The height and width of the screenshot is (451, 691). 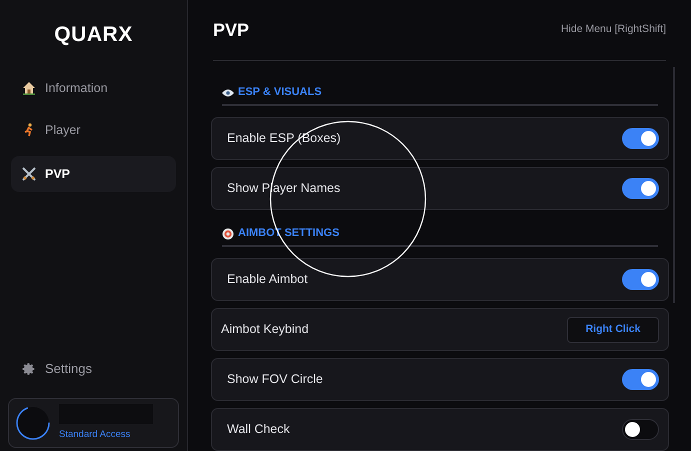 I want to click on section-title: ESP & VISUALS, so click(x=280, y=92).